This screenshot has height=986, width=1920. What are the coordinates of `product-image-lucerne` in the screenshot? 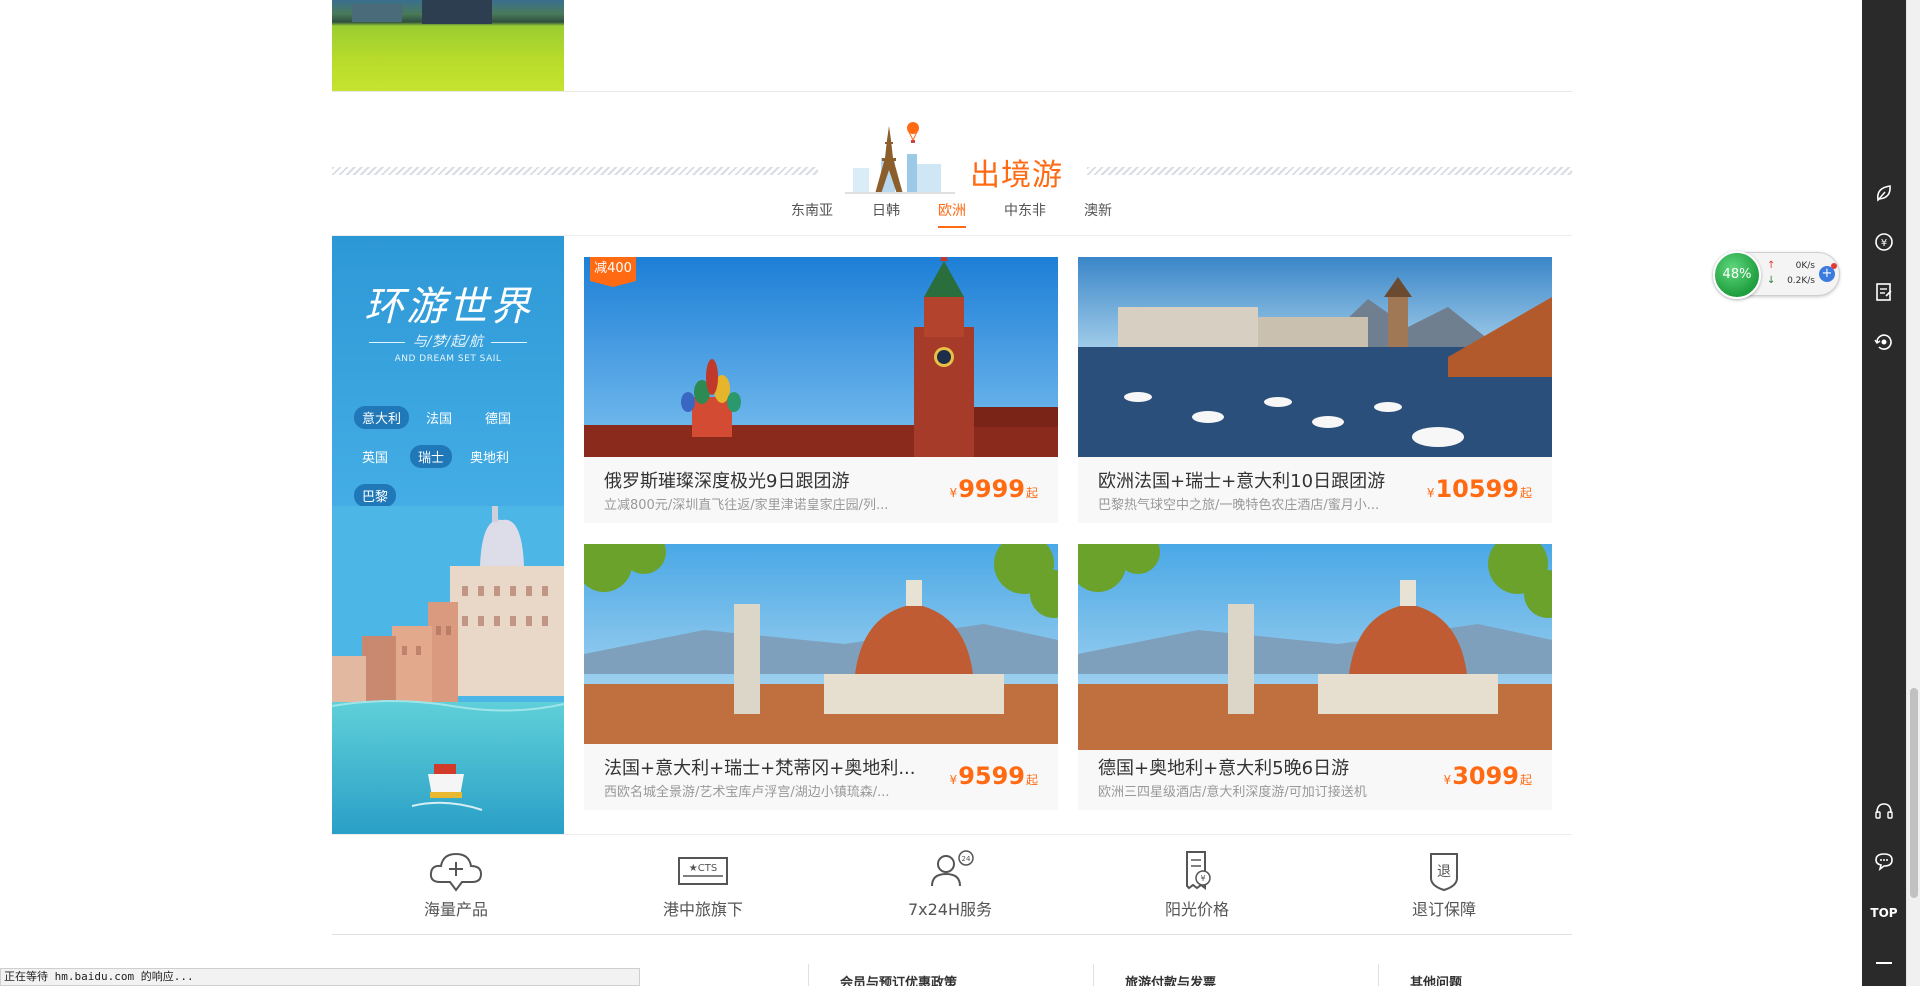 It's located at (1315, 357).